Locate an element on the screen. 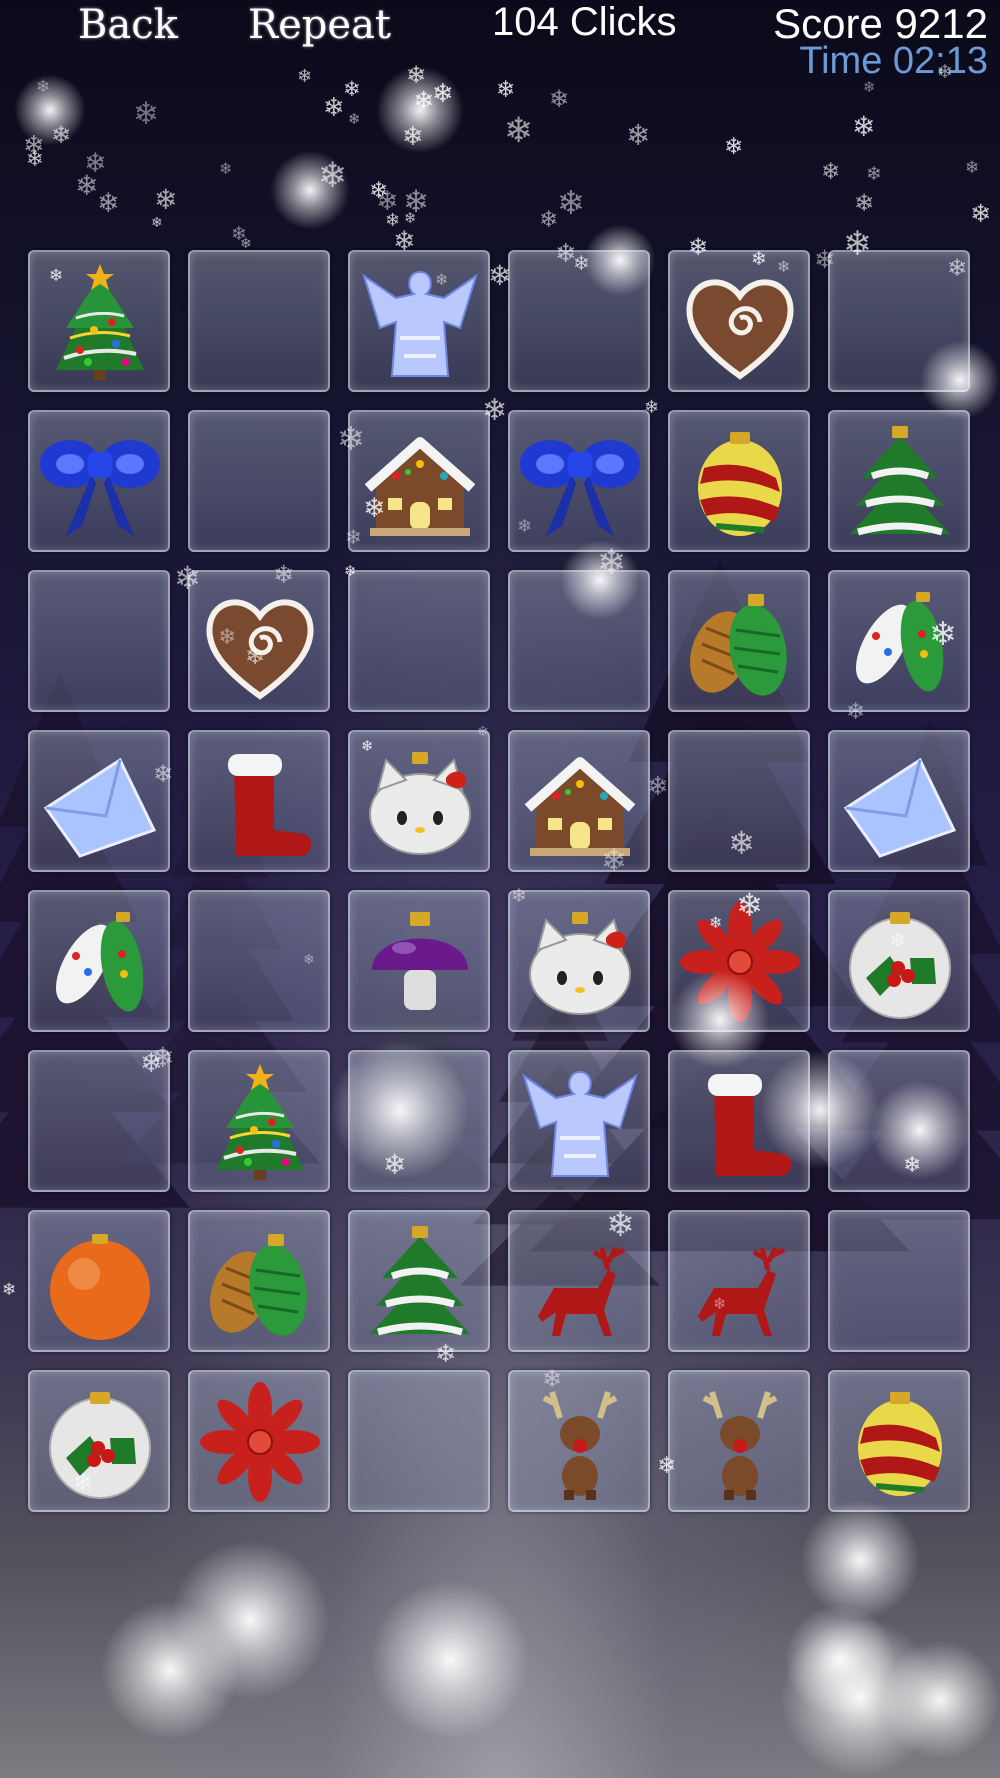 The image size is (1000, 1778). clicks-counter: 104 Clicks is located at coordinates (584, 22).